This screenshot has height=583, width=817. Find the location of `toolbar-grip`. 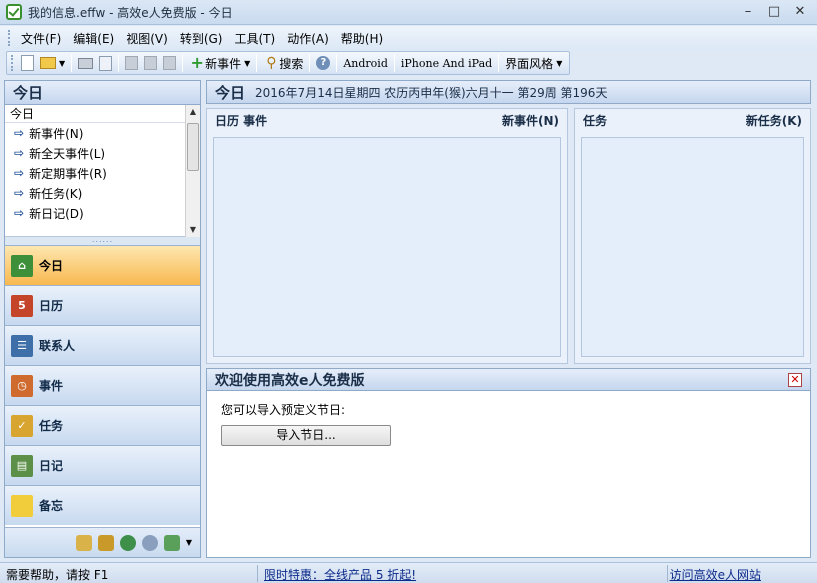

toolbar-grip is located at coordinates (12, 63).